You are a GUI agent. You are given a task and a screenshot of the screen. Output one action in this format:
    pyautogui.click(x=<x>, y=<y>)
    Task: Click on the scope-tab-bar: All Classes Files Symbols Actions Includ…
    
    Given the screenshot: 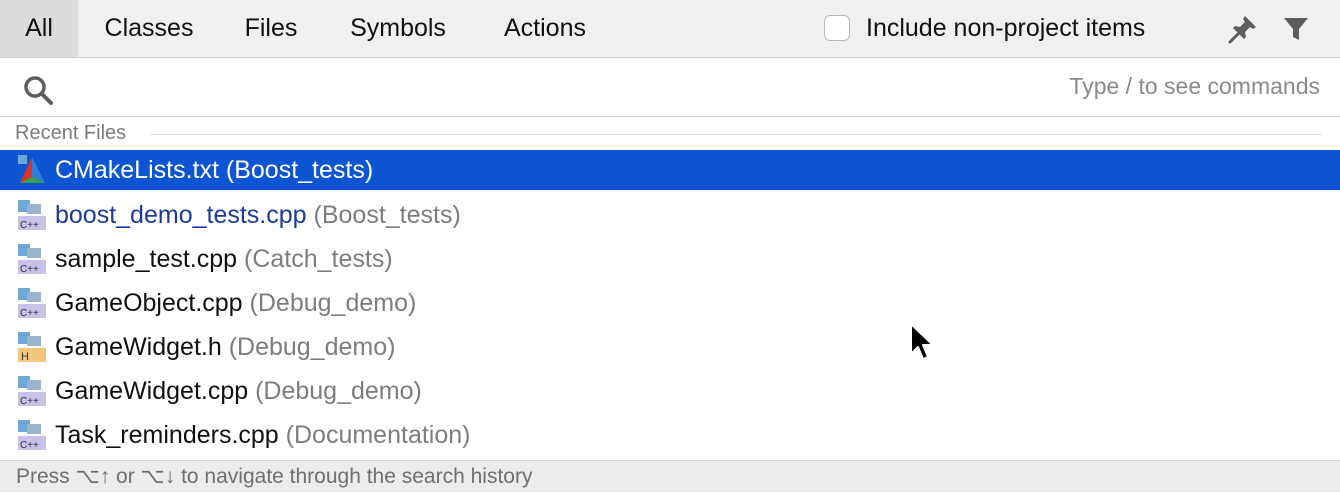 What is the action you would take?
    pyautogui.click(x=670, y=29)
    